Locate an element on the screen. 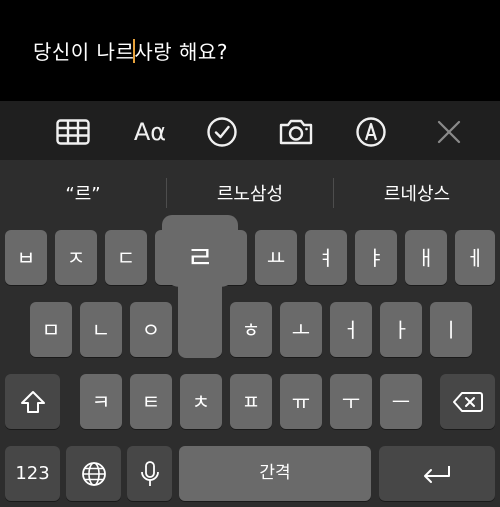 The width and height of the screenshot is (500, 507). microphone-icon is located at coordinates (149, 473).